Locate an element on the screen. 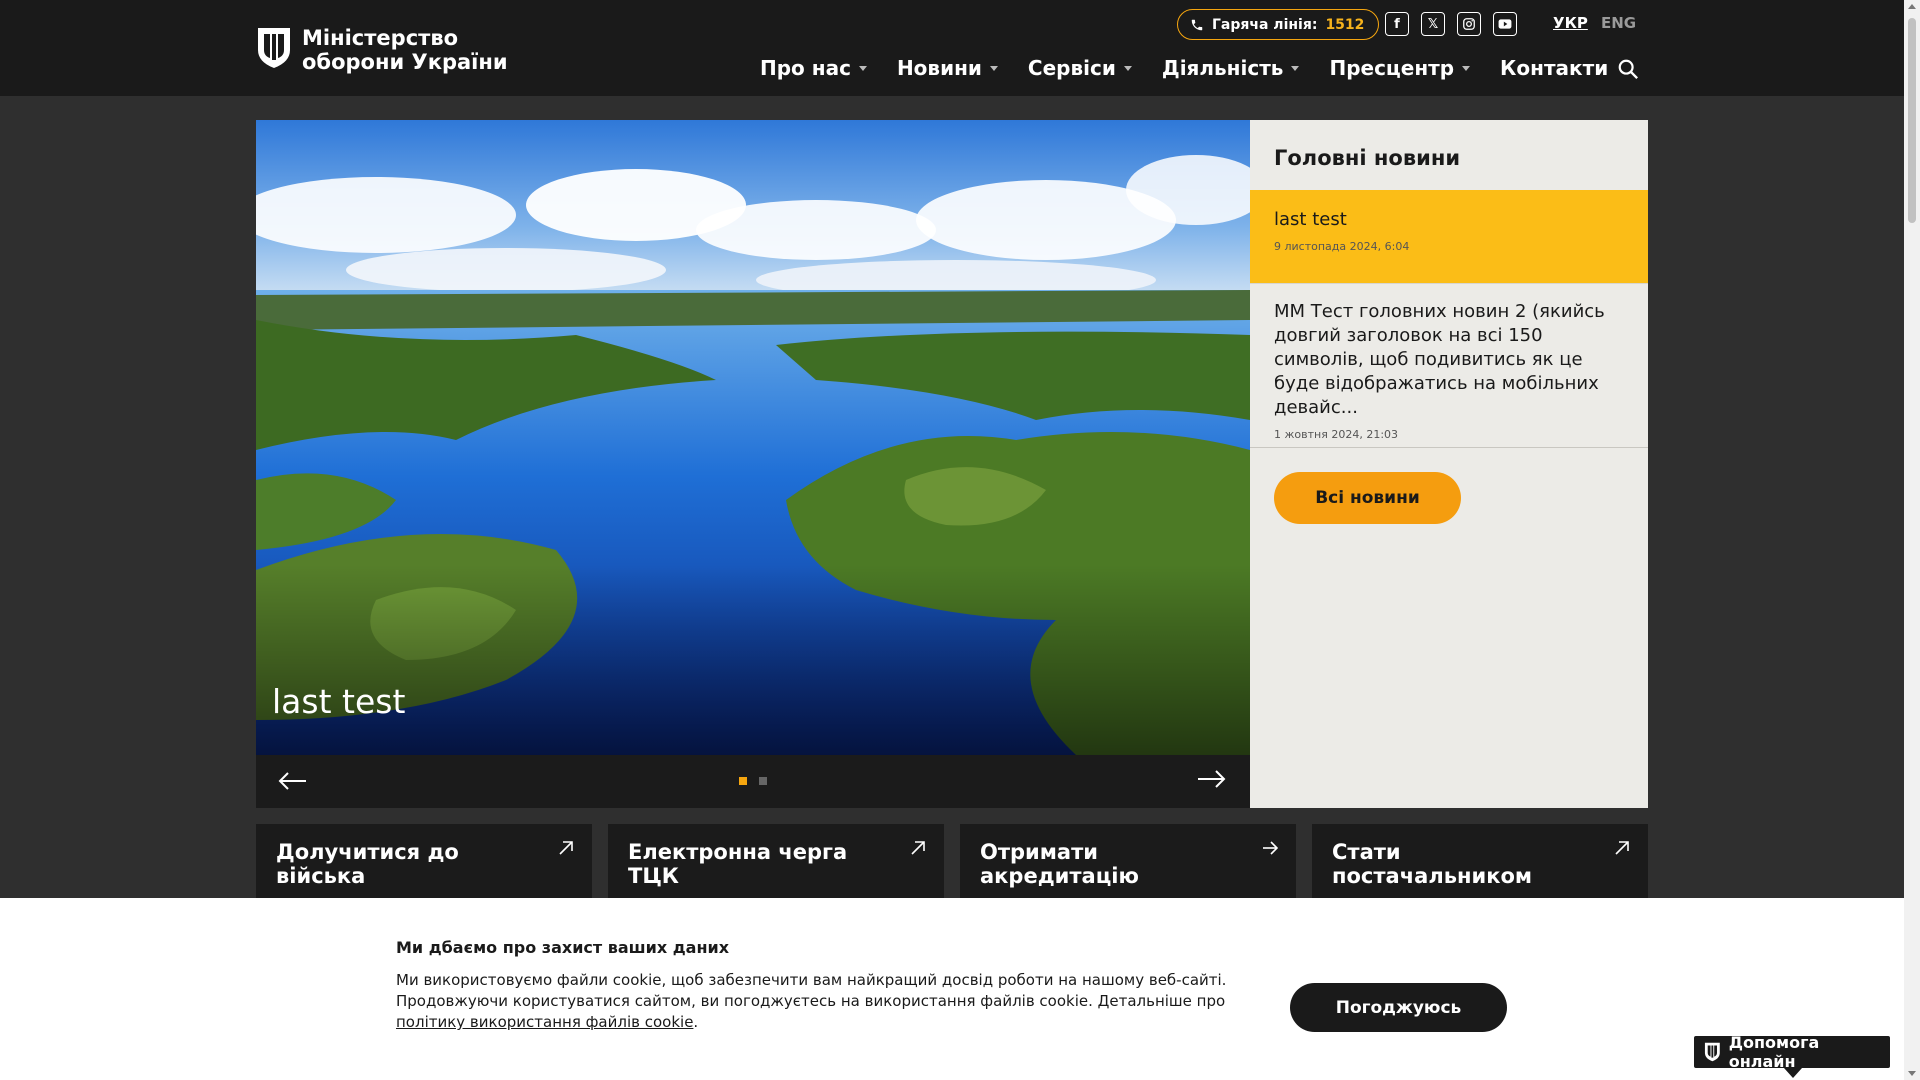 Image resolution: width=1920 pixels, height=1080 pixels. lang-ukr-link: УКР is located at coordinates (1570, 23).